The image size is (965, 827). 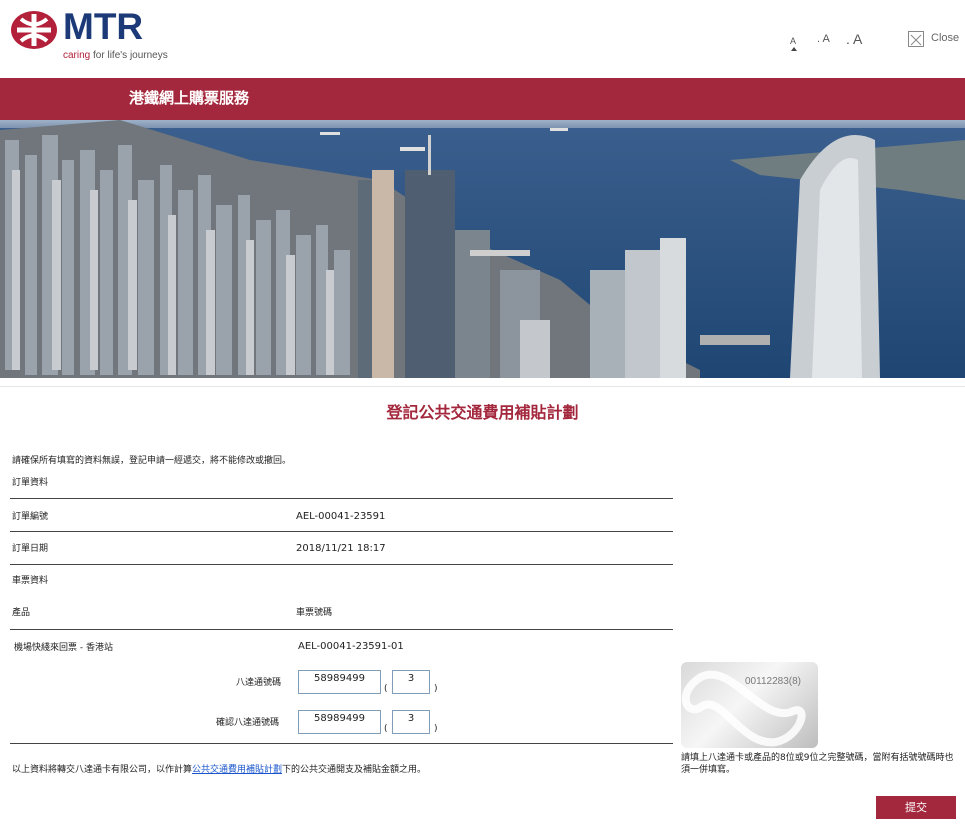 I want to click on font-size-large-button: . A, so click(x=854, y=39).